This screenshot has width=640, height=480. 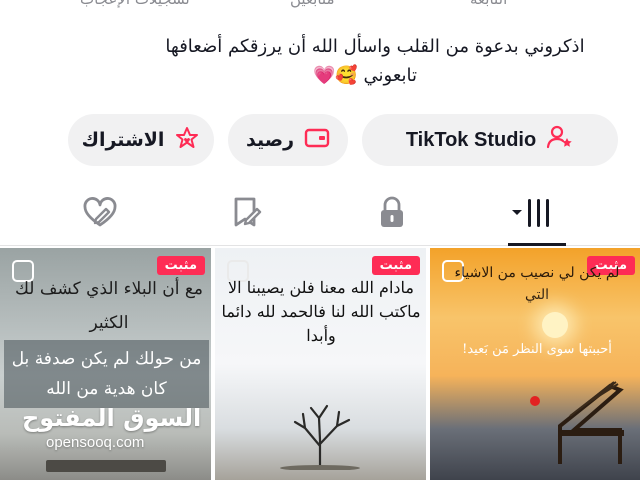 What do you see at coordinates (590, 423) in the screenshot?
I see `bench-illustration` at bounding box center [590, 423].